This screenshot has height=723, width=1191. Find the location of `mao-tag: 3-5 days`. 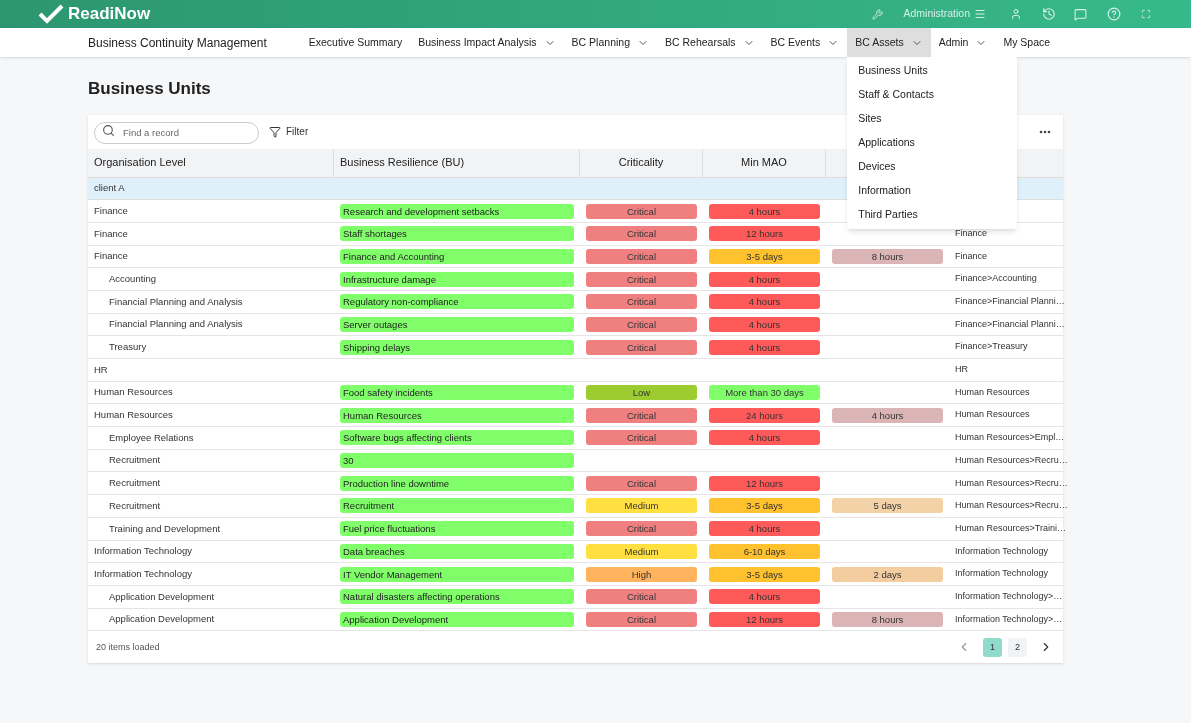

mao-tag: 3-5 days is located at coordinates (764, 256).